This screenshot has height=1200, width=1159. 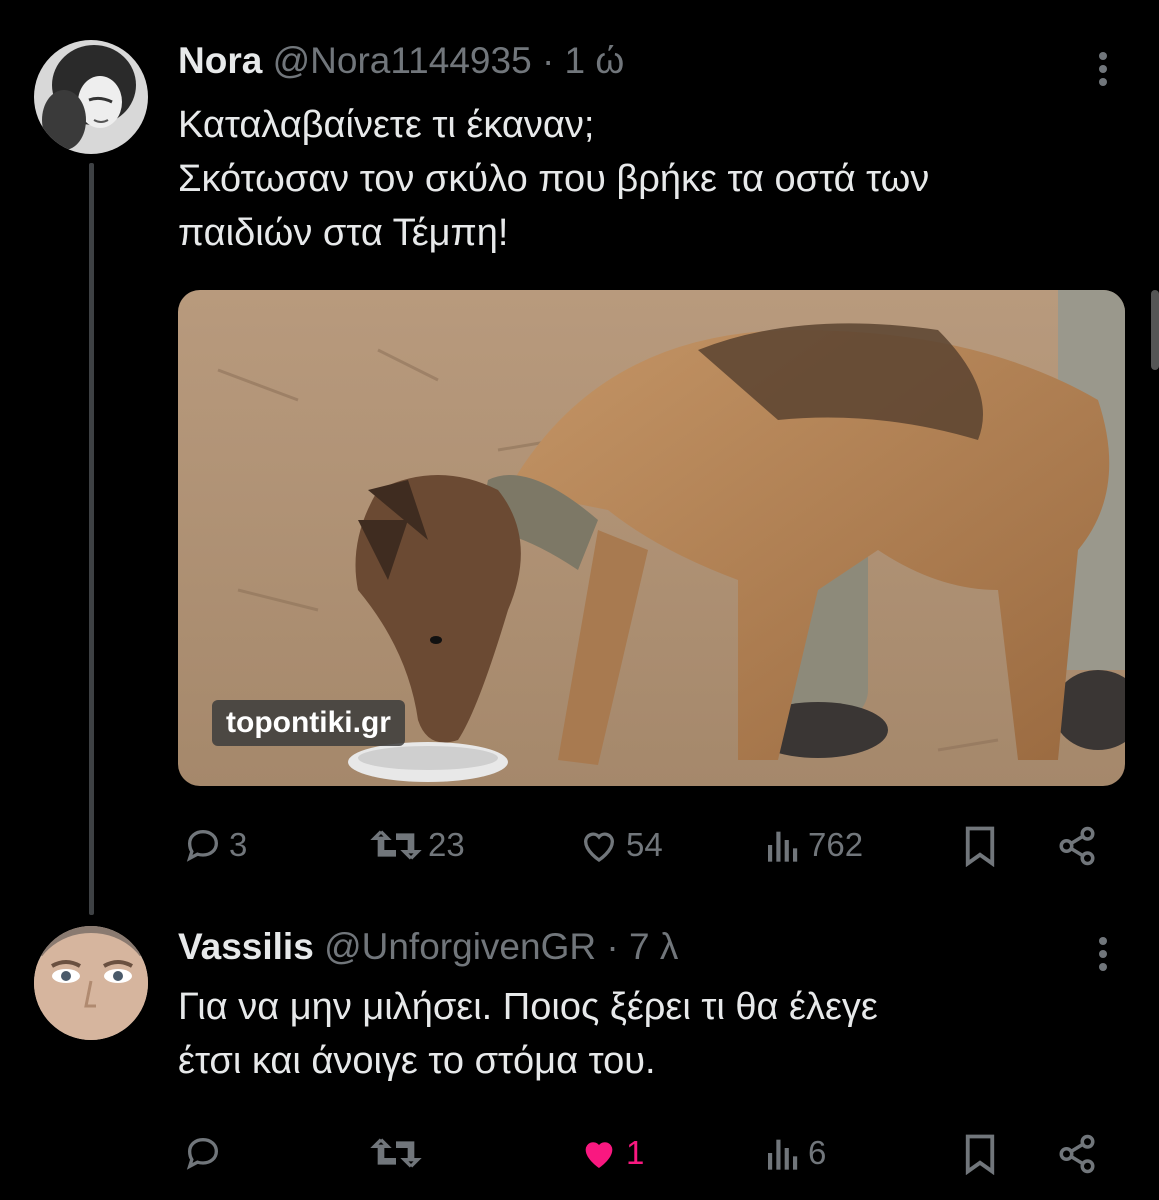 What do you see at coordinates (308, 723) in the screenshot?
I see `image-watermark: topontiki.gr` at bounding box center [308, 723].